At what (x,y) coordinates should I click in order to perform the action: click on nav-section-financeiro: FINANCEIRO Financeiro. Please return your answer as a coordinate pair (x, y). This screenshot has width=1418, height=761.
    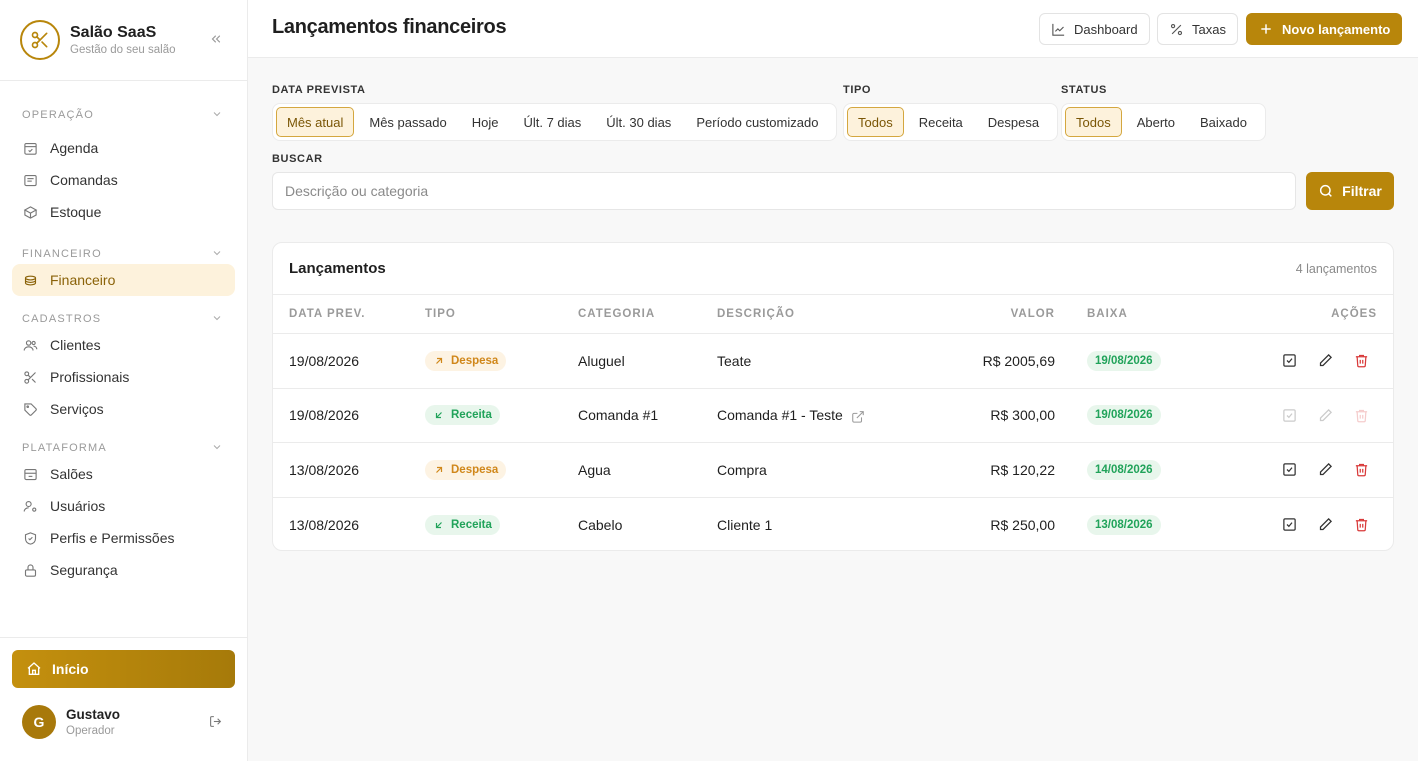
    Looking at the image, I should click on (123, 271).